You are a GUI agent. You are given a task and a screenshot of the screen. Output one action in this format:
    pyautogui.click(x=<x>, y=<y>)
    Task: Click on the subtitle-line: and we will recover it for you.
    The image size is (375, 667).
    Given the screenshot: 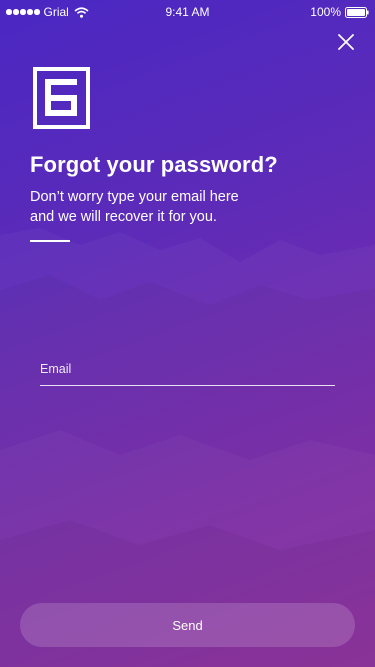 What is the action you would take?
    pyautogui.click(x=123, y=217)
    